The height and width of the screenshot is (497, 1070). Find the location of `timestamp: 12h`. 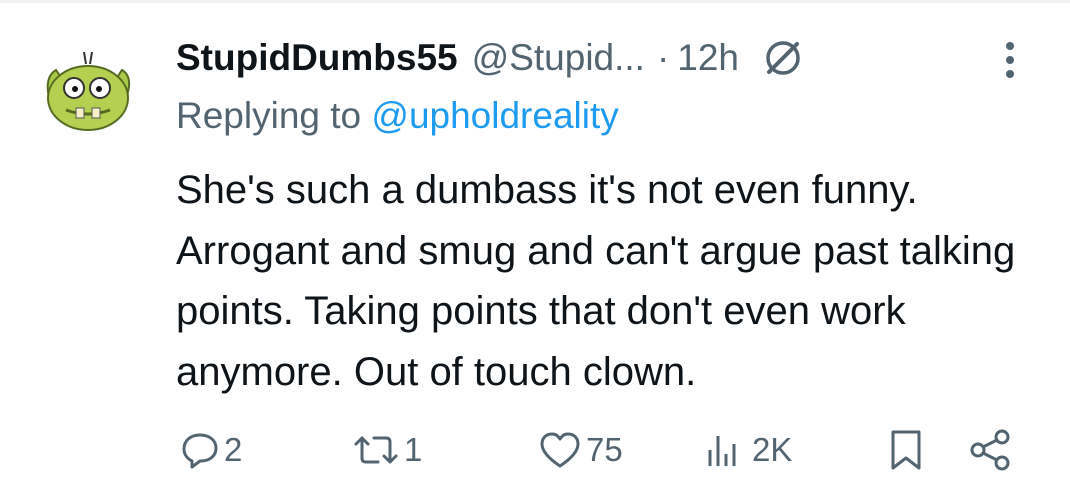

timestamp: 12h is located at coordinates (708, 58).